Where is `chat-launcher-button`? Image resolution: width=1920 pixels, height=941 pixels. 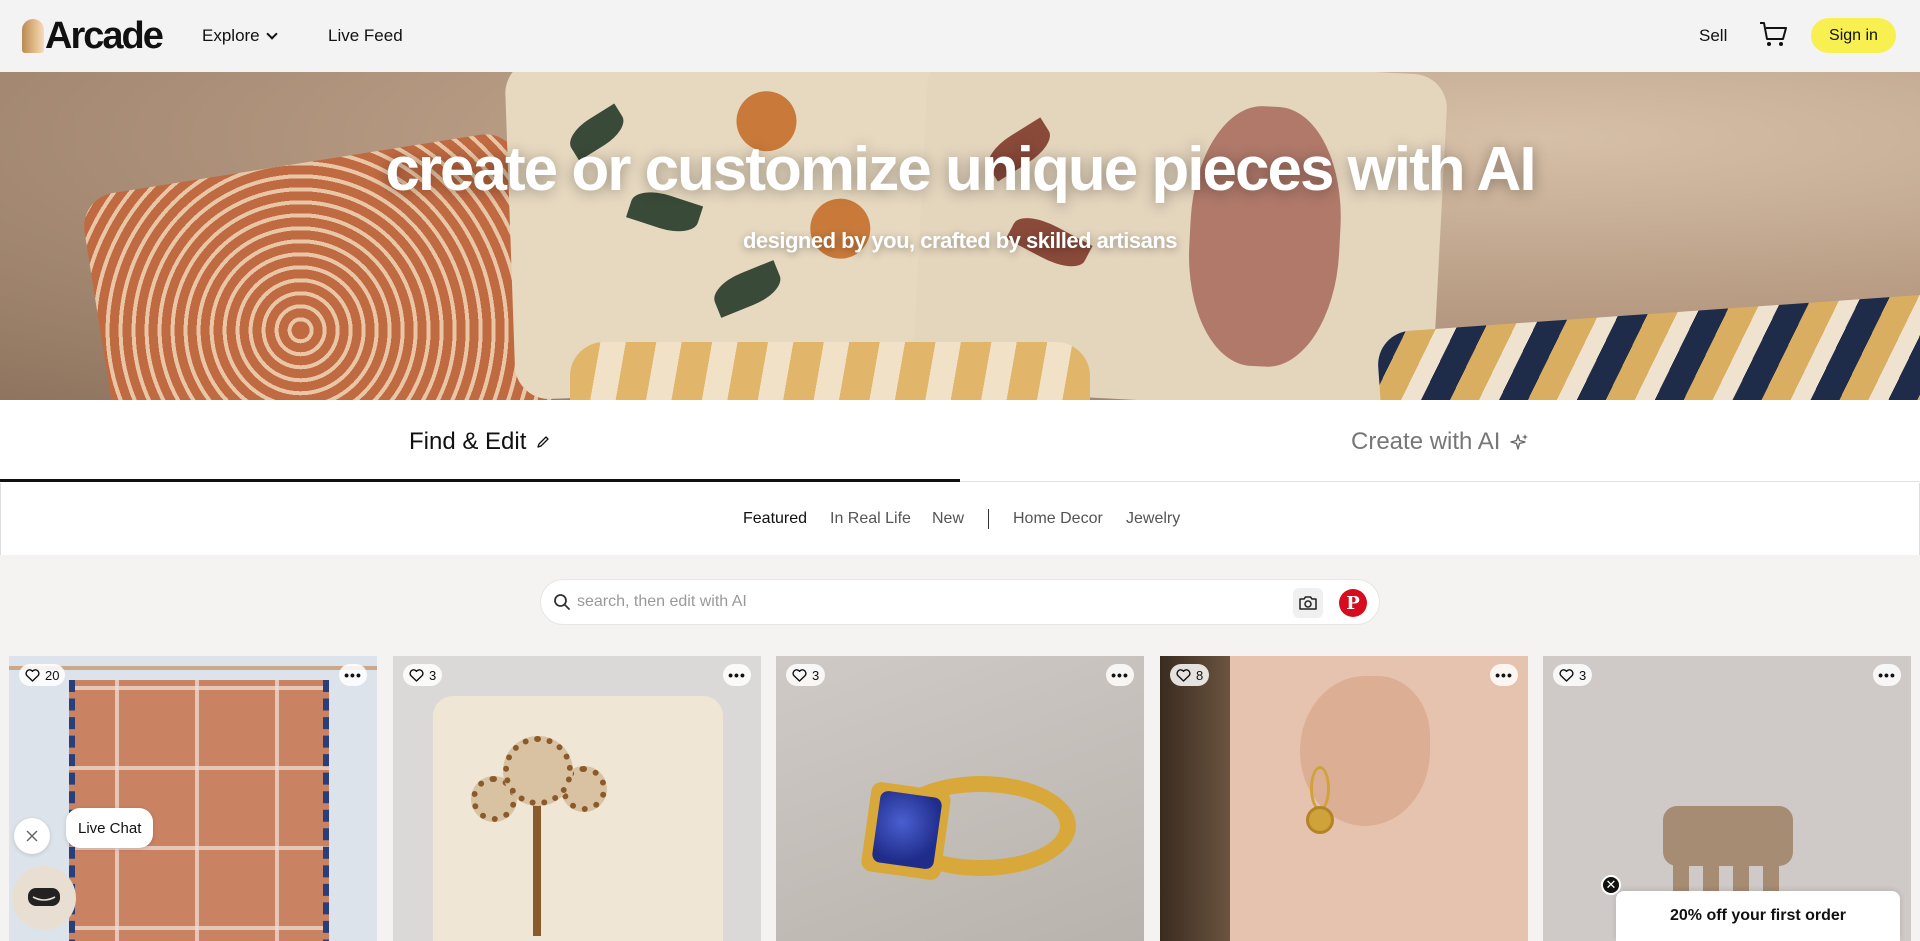 chat-launcher-button is located at coordinates (44, 898).